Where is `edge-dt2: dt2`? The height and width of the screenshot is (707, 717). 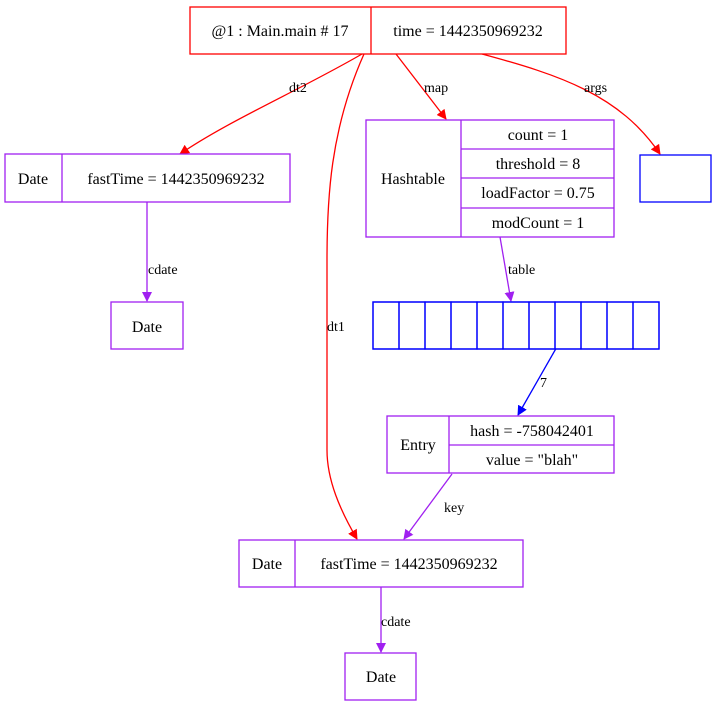 edge-dt2: dt2 is located at coordinates (271, 104).